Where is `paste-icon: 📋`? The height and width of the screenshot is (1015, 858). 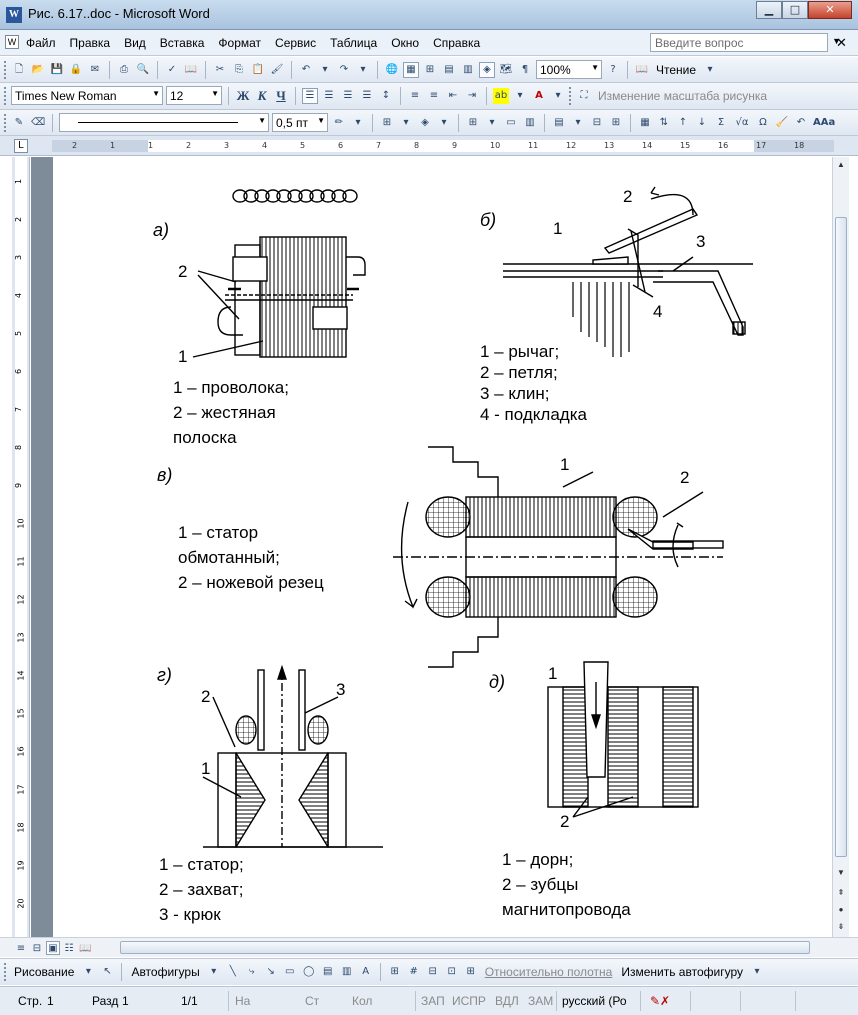 paste-icon: 📋 is located at coordinates (258, 70).